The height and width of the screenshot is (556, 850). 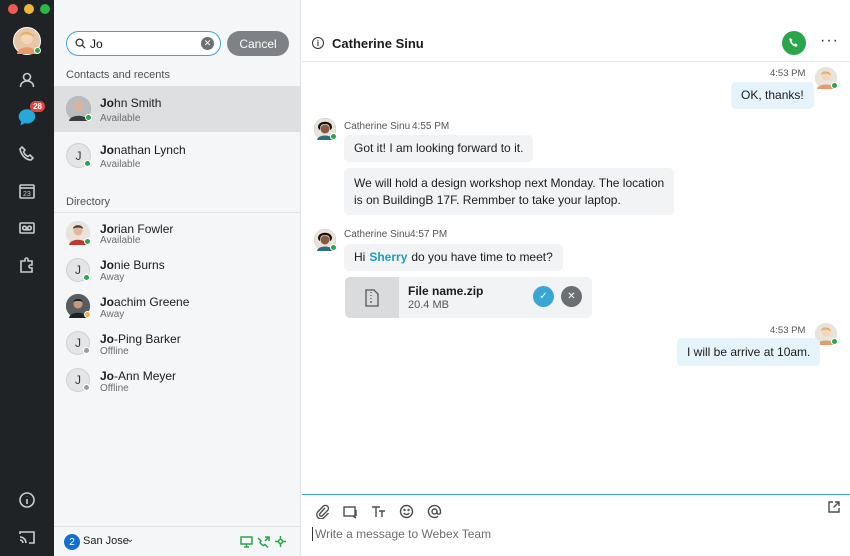 I want to click on minimize-window-button, so click(x=29, y=9).